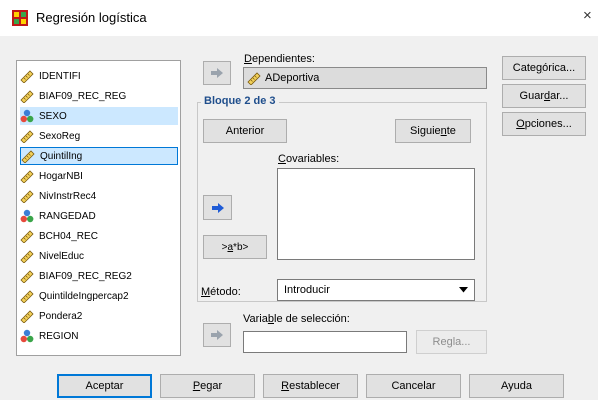 The height and width of the screenshot is (400, 598). What do you see at coordinates (587, 15) in the screenshot?
I see `close-icon: ×` at bounding box center [587, 15].